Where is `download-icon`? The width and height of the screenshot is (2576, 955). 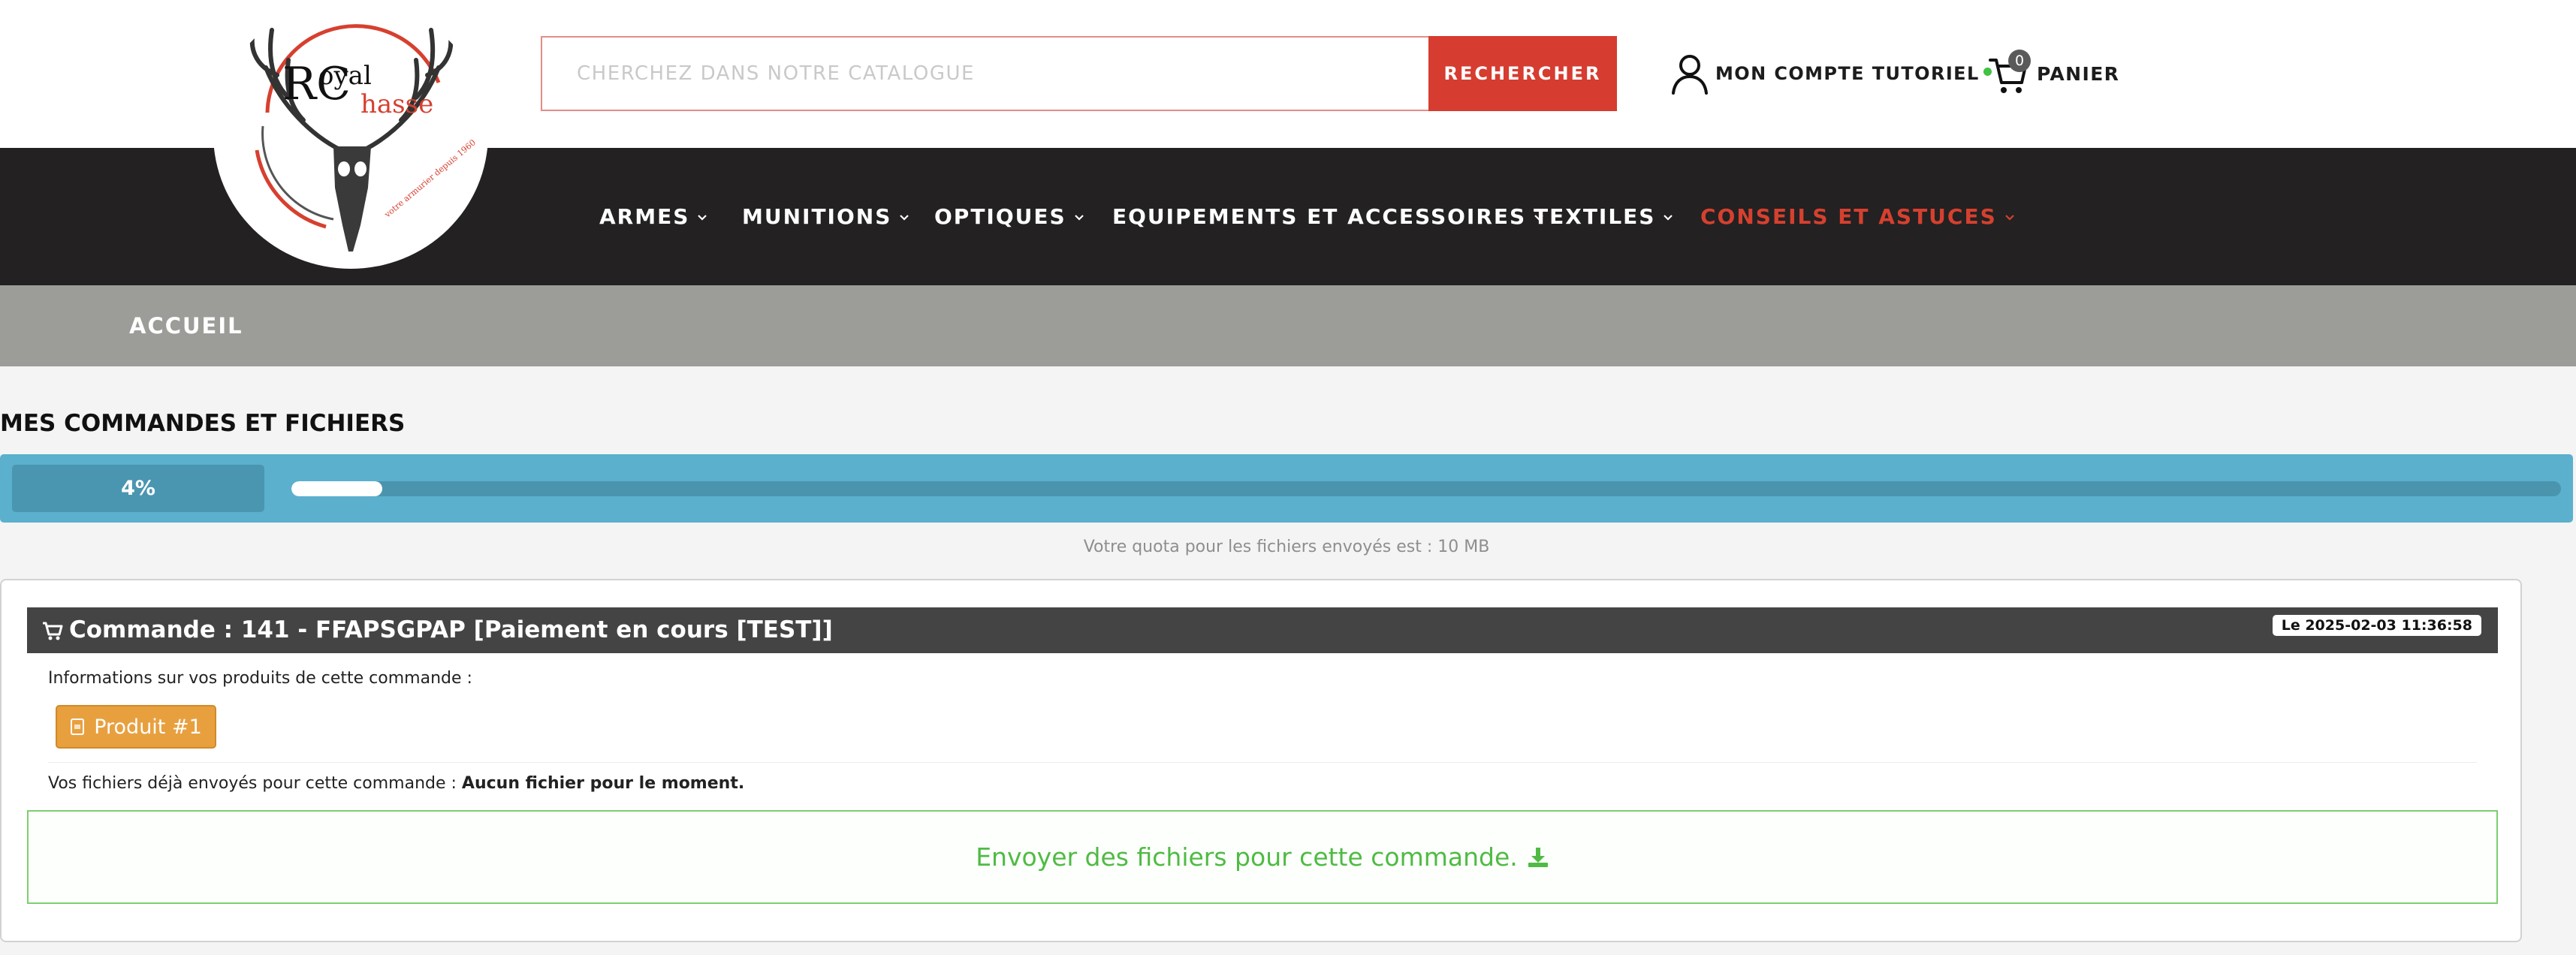 download-icon is located at coordinates (1538, 857).